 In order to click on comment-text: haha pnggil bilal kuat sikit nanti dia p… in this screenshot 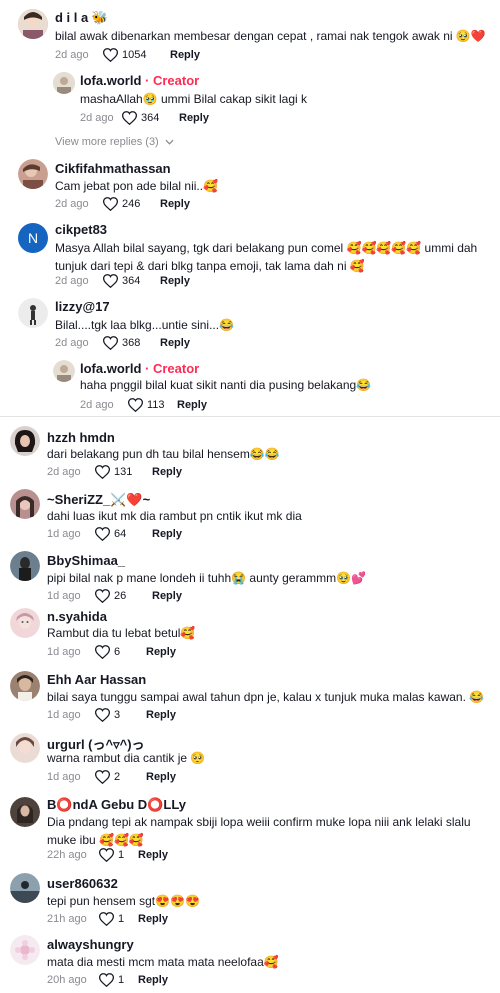, I will do `click(226, 385)`.